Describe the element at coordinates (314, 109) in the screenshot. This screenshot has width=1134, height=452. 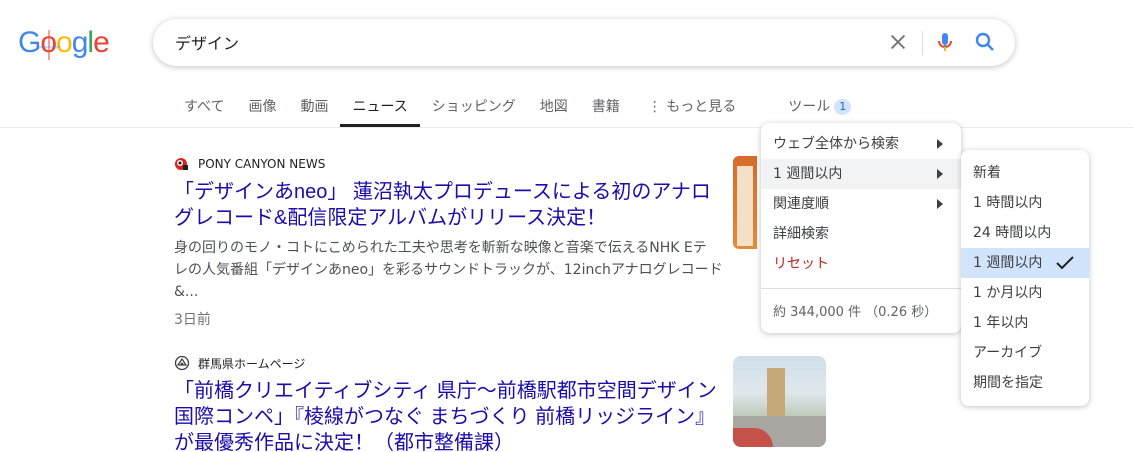
I see `tab-videos: 動画` at that location.